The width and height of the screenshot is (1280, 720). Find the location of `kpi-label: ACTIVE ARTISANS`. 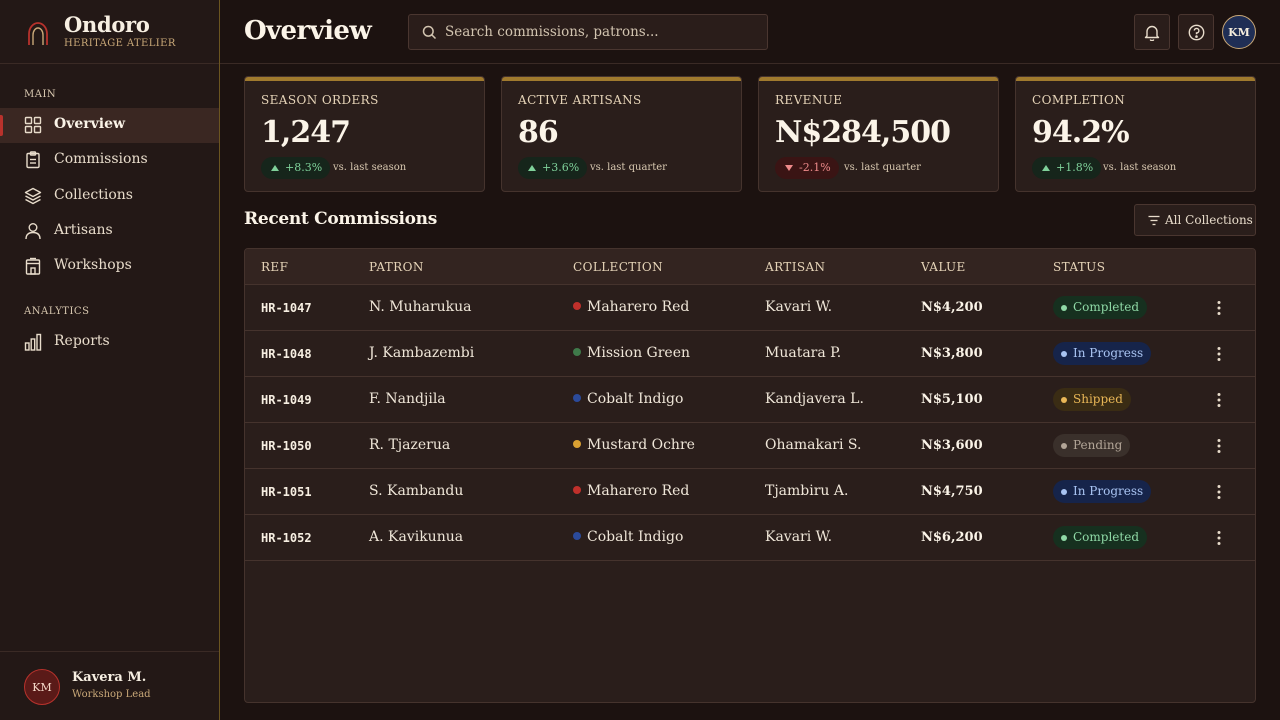

kpi-label: ACTIVE ARTISANS is located at coordinates (580, 100).